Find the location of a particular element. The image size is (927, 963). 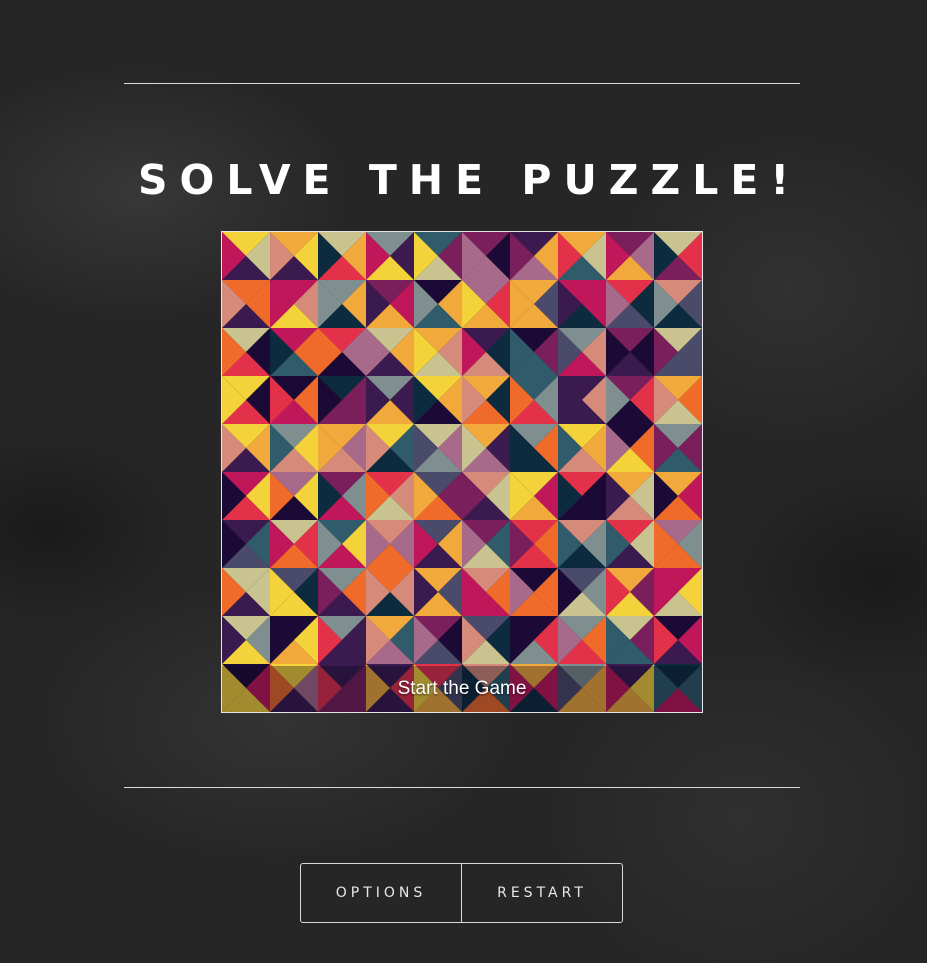

page-title: SOLVE THE PUZZLE! is located at coordinates (469, 180).